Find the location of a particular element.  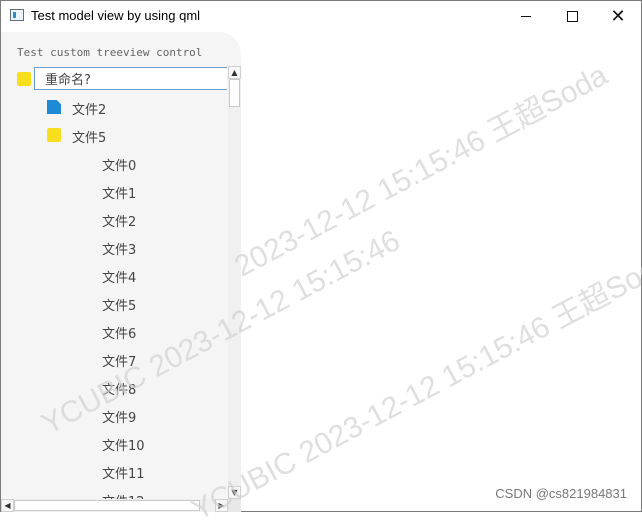

tree-row-file7: 文件7 is located at coordinates (114, 360).